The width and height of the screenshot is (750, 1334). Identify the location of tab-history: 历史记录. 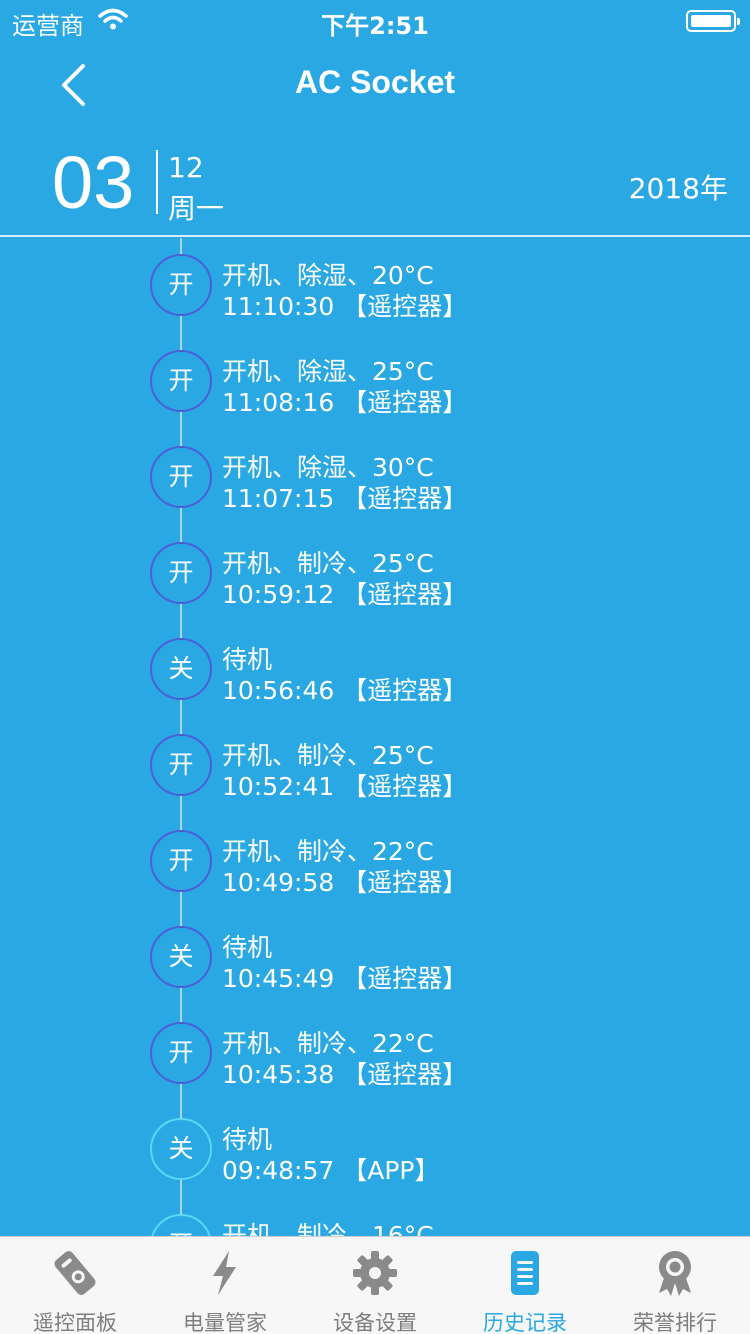
(525, 1285).